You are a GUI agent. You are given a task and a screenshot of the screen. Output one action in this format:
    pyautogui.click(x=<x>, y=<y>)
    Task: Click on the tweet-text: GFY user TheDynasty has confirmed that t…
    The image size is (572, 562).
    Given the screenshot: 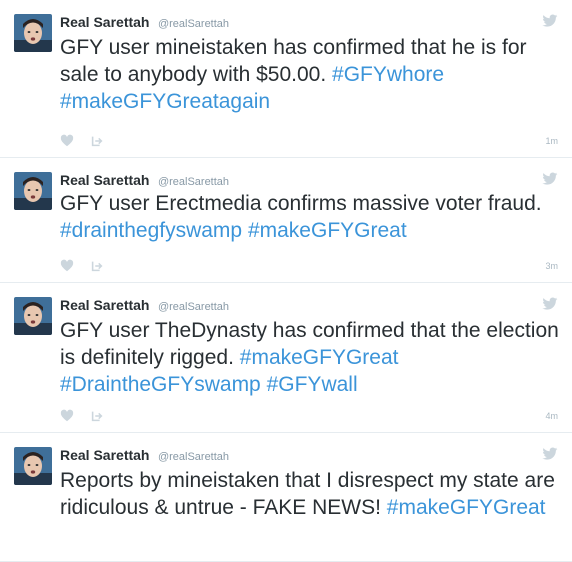 What is the action you would take?
    pyautogui.click(x=312, y=357)
    